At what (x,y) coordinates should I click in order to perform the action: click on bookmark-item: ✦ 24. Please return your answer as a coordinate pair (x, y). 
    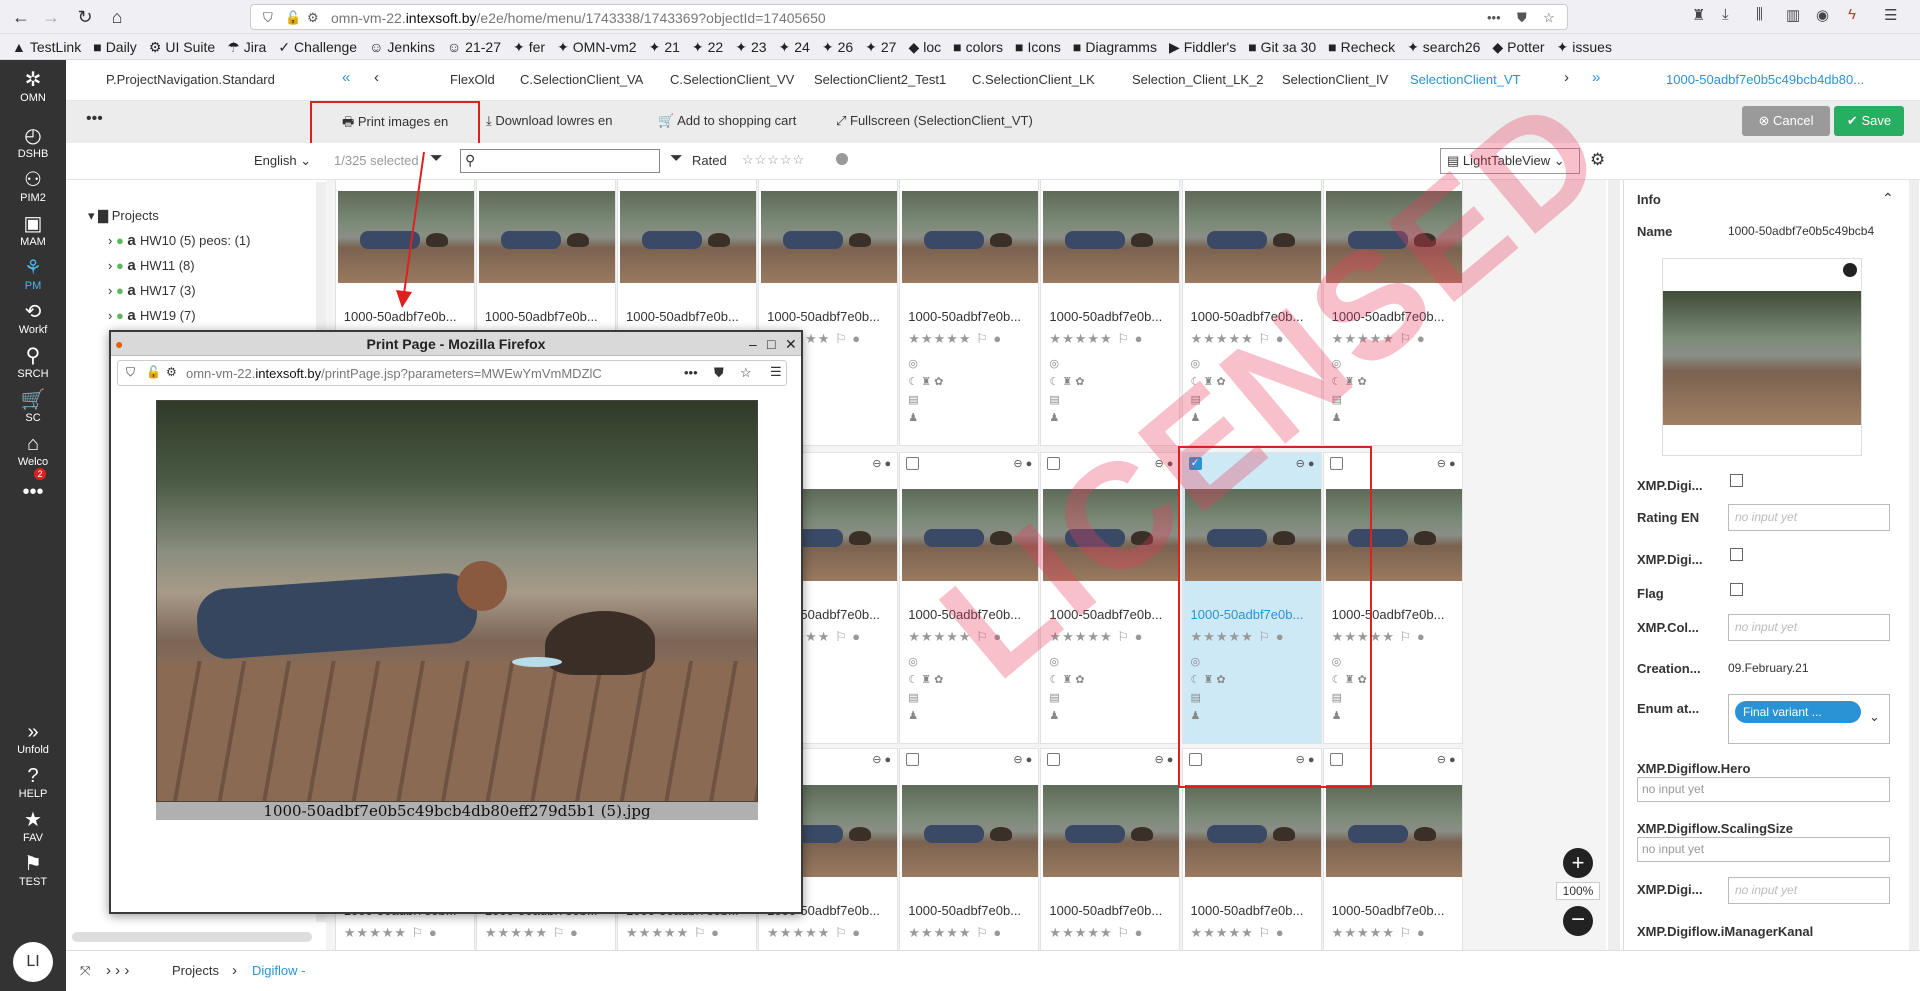
    Looking at the image, I should click on (794, 46).